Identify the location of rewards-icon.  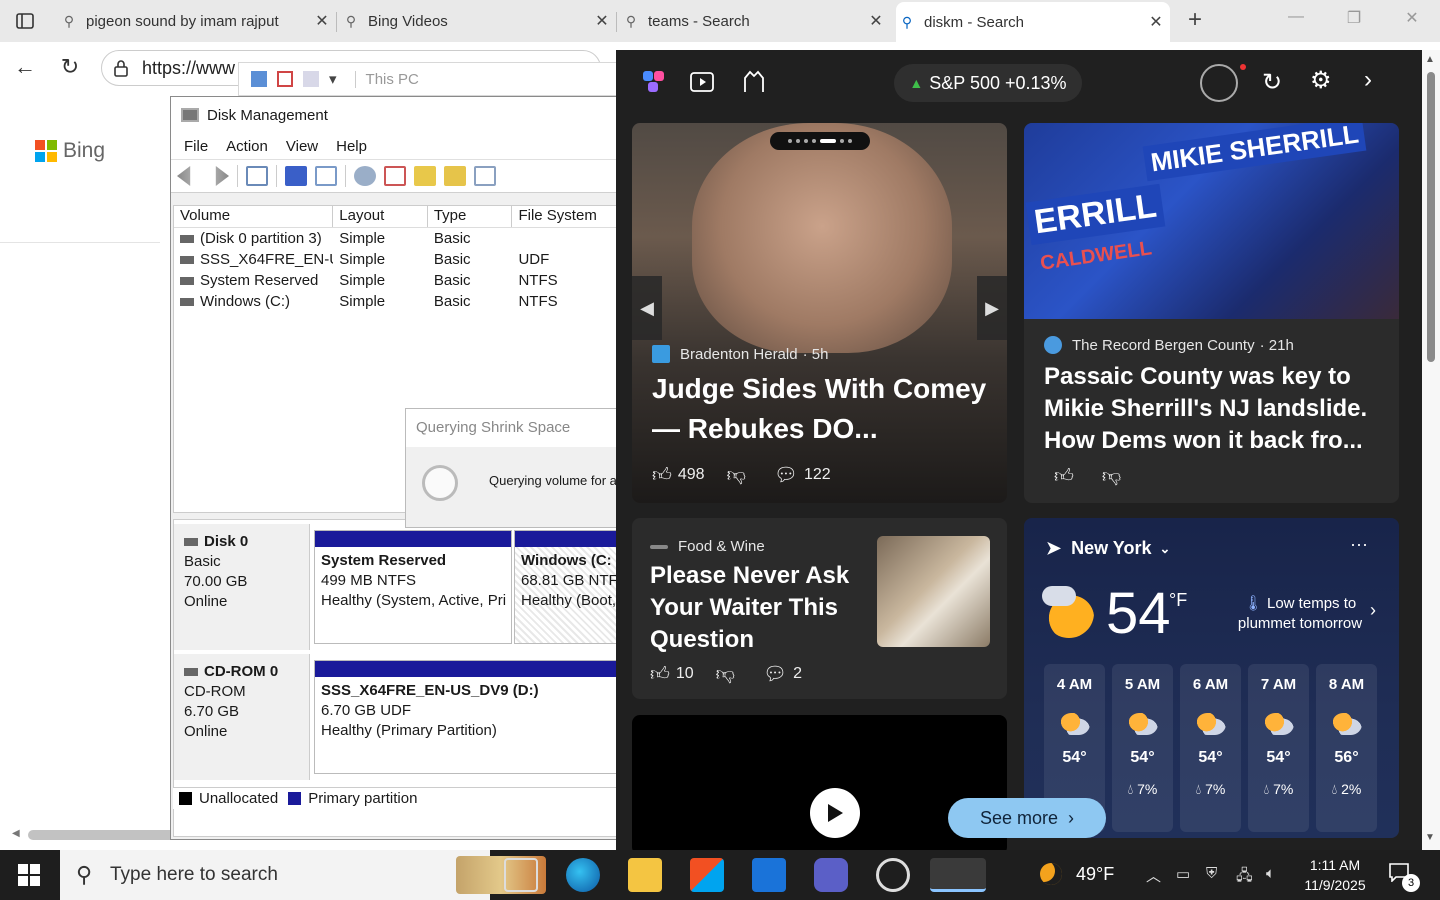
(1219, 83).